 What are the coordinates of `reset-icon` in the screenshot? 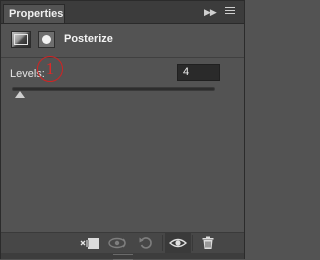 It's located at (145, 243).